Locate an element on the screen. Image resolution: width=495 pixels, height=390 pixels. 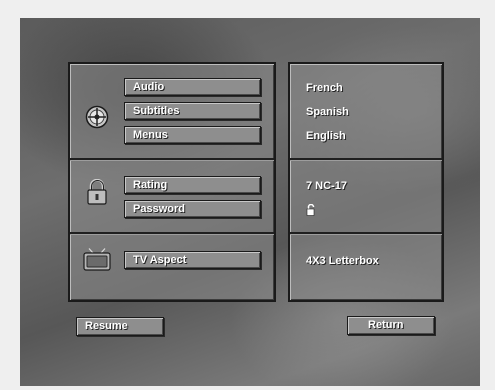
rating-value: 7 NC-17 is located at coordinates (326, 186).